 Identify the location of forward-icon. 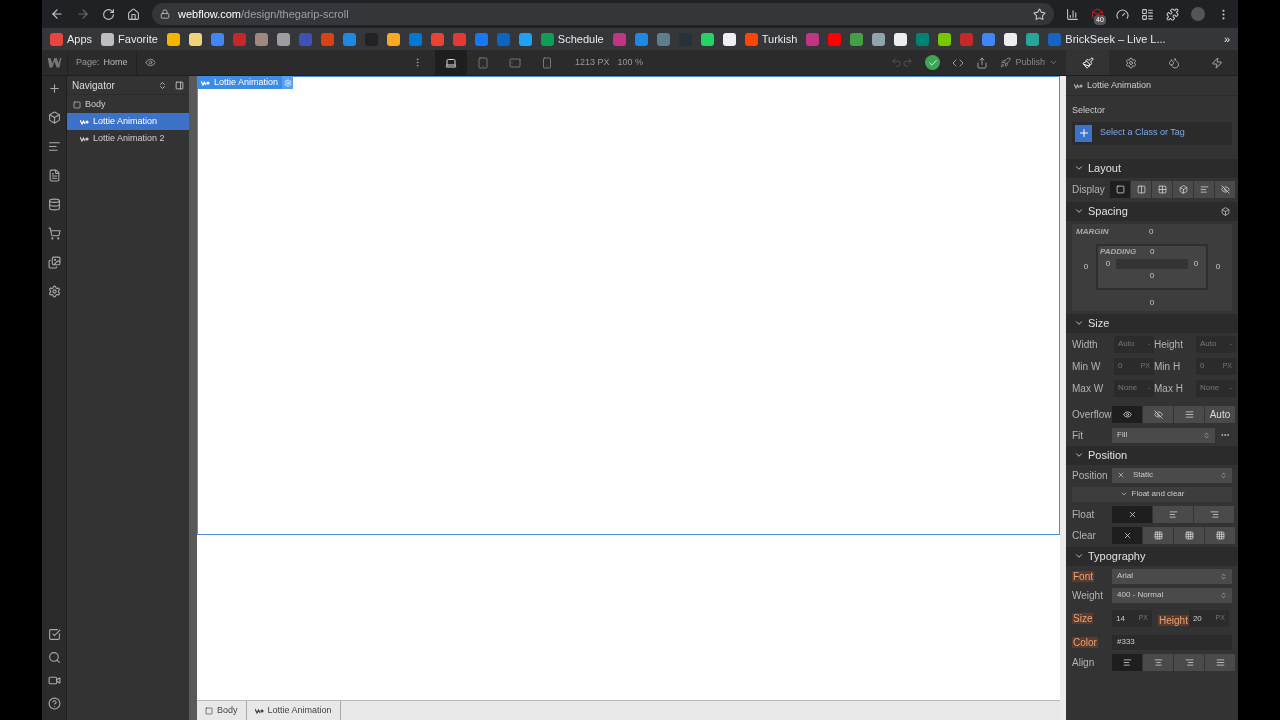
(83, 14).